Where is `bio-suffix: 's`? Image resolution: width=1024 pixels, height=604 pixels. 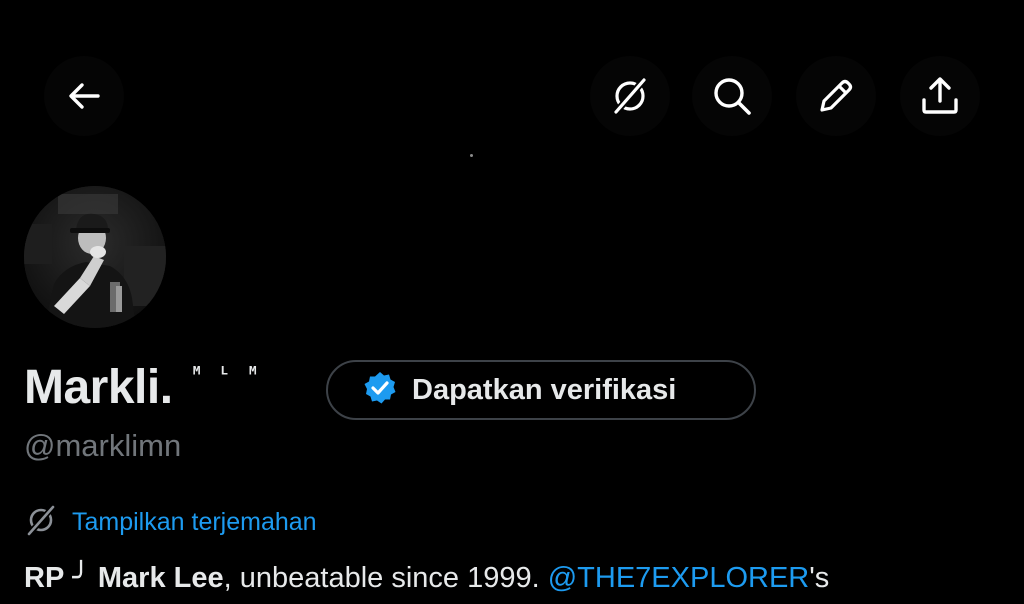
bio-suffix: 's is located at coordinates (819, 578).